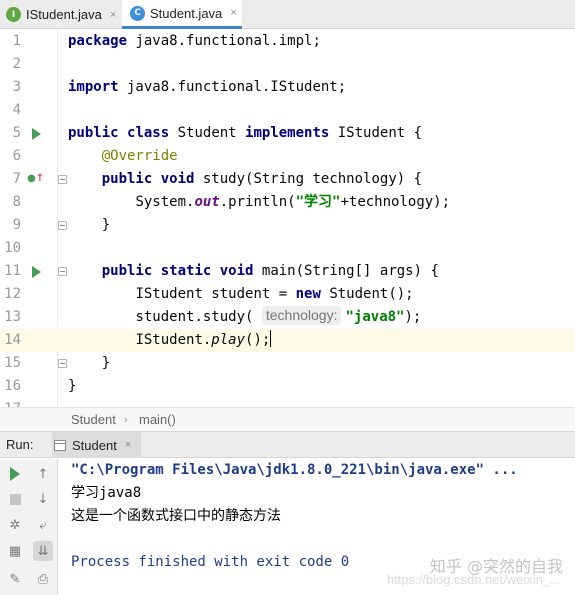  I want to click on breadcrumb: Student › main(), so click(287, 419).